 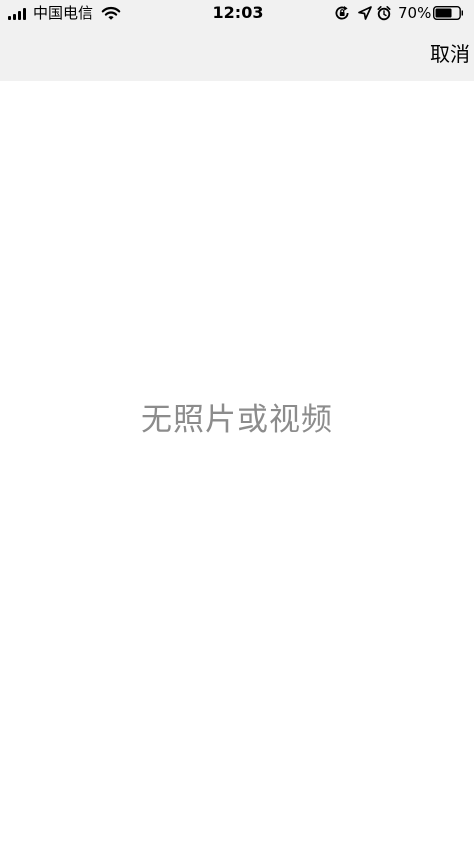 I want to click on location-arrow-icon, so click(x=365, y=13).